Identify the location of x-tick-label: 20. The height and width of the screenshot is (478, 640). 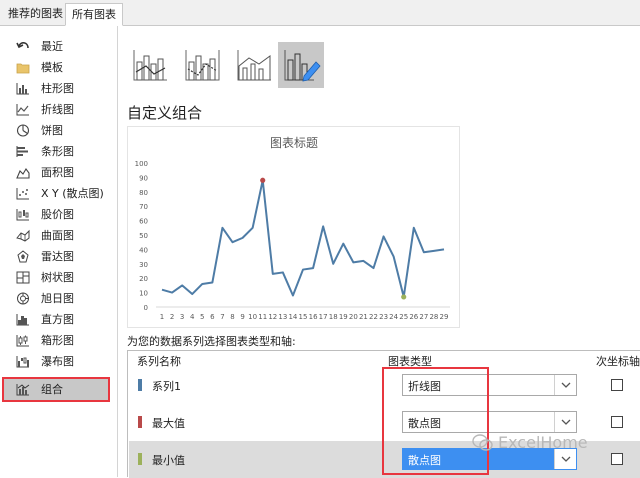
(353, 317).